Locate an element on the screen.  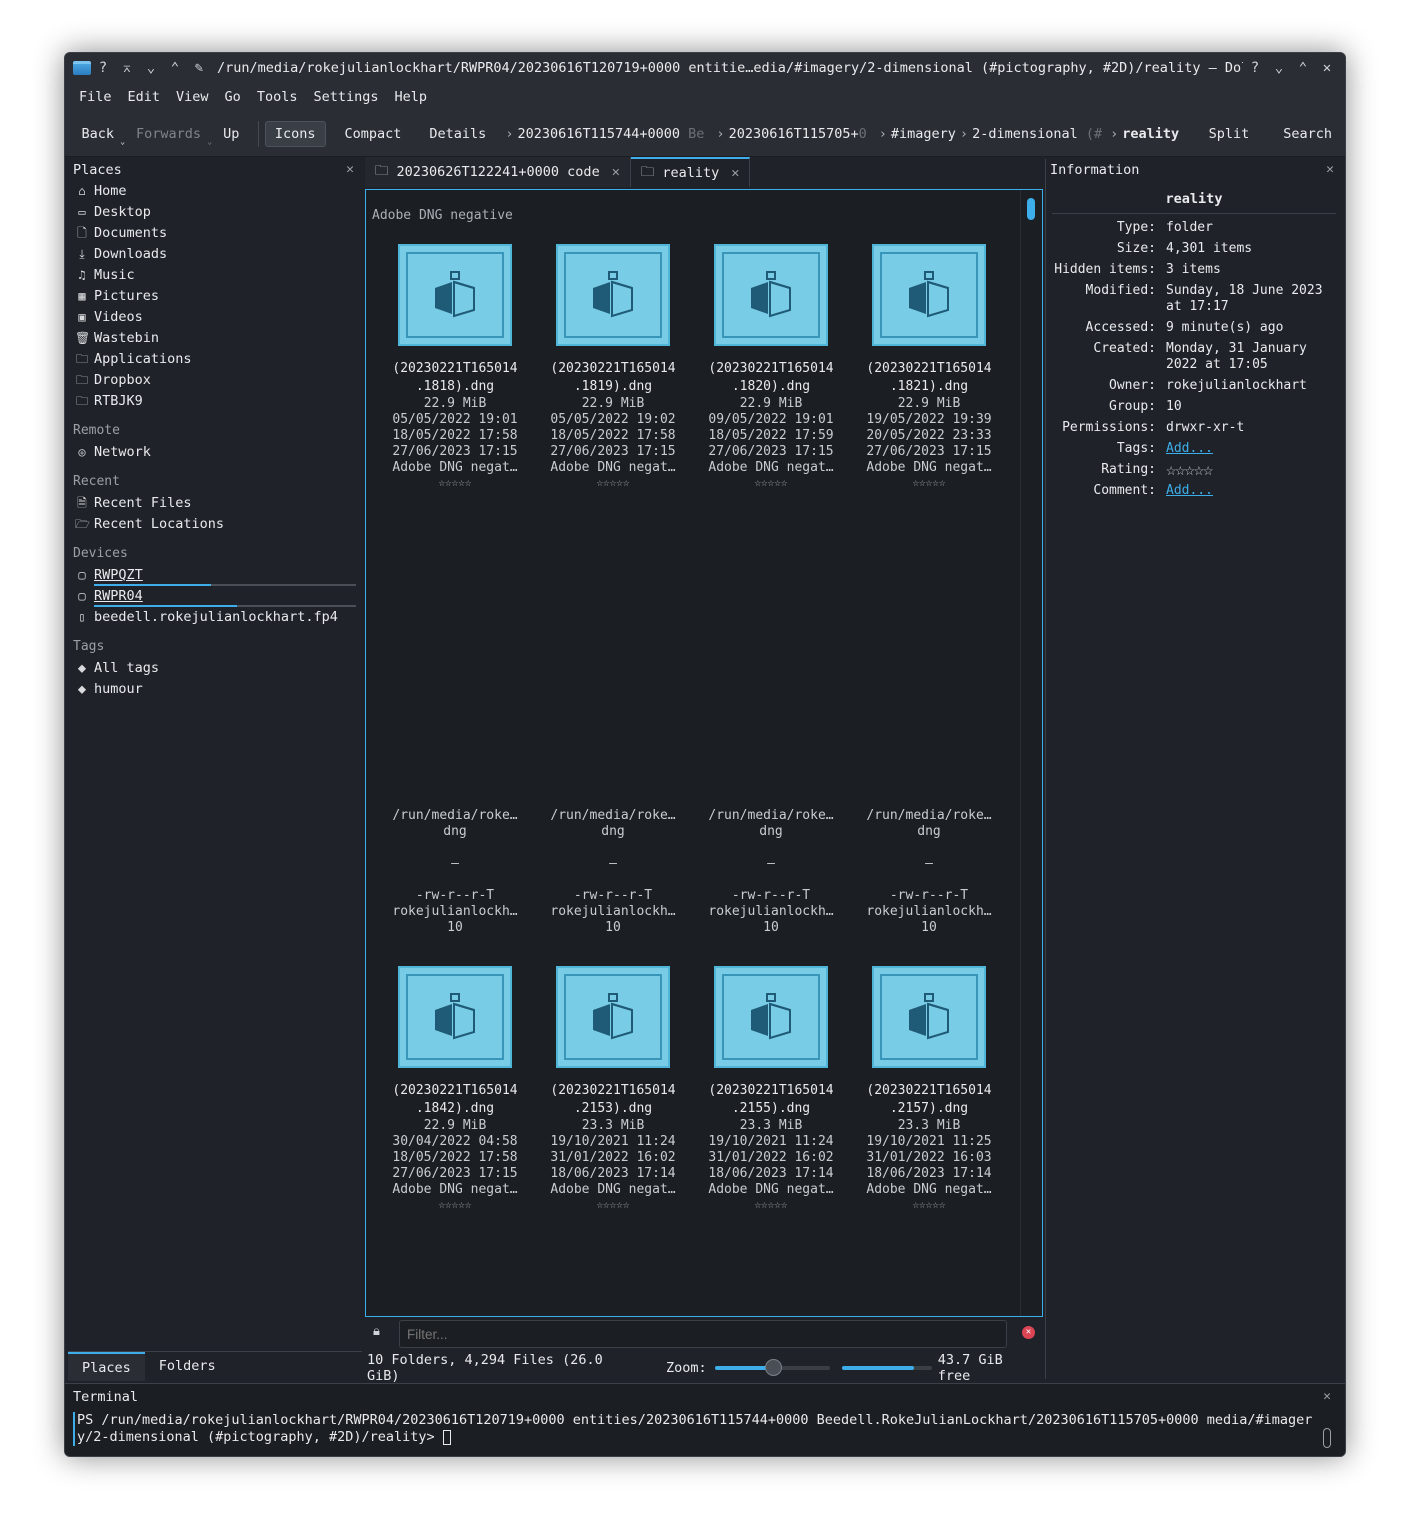
breadcrumb-item: 20230616T115744+0000 Be is located at coordinates (610, 134).